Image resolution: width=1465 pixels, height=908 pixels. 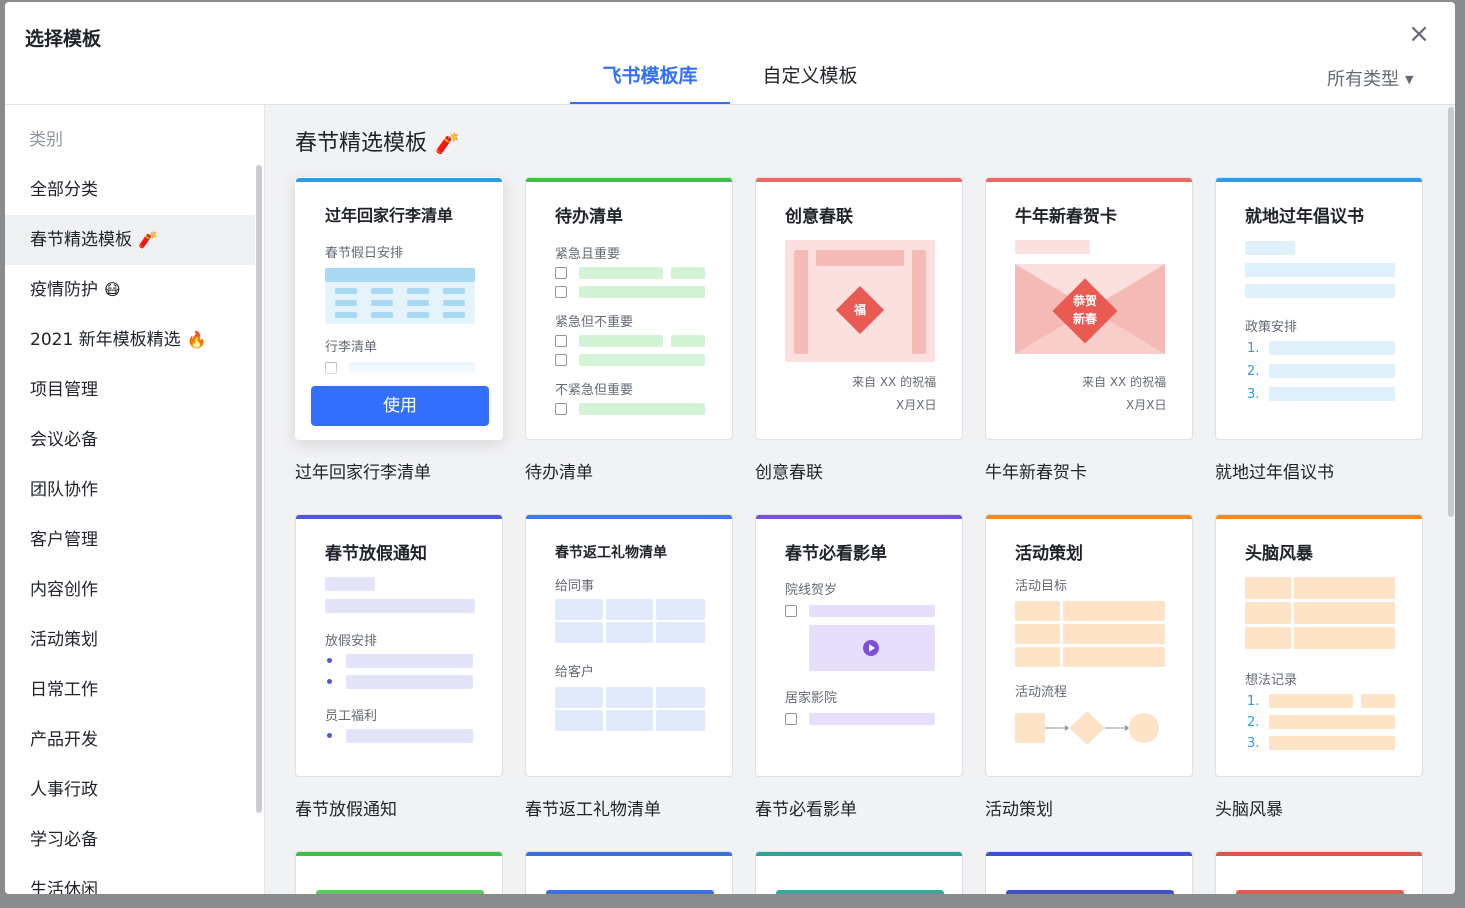 What do you see at coordinates (1249, 807) in the screenshot?
I see `card-label: 头脑风暴` at bounding box center [1249, 807].